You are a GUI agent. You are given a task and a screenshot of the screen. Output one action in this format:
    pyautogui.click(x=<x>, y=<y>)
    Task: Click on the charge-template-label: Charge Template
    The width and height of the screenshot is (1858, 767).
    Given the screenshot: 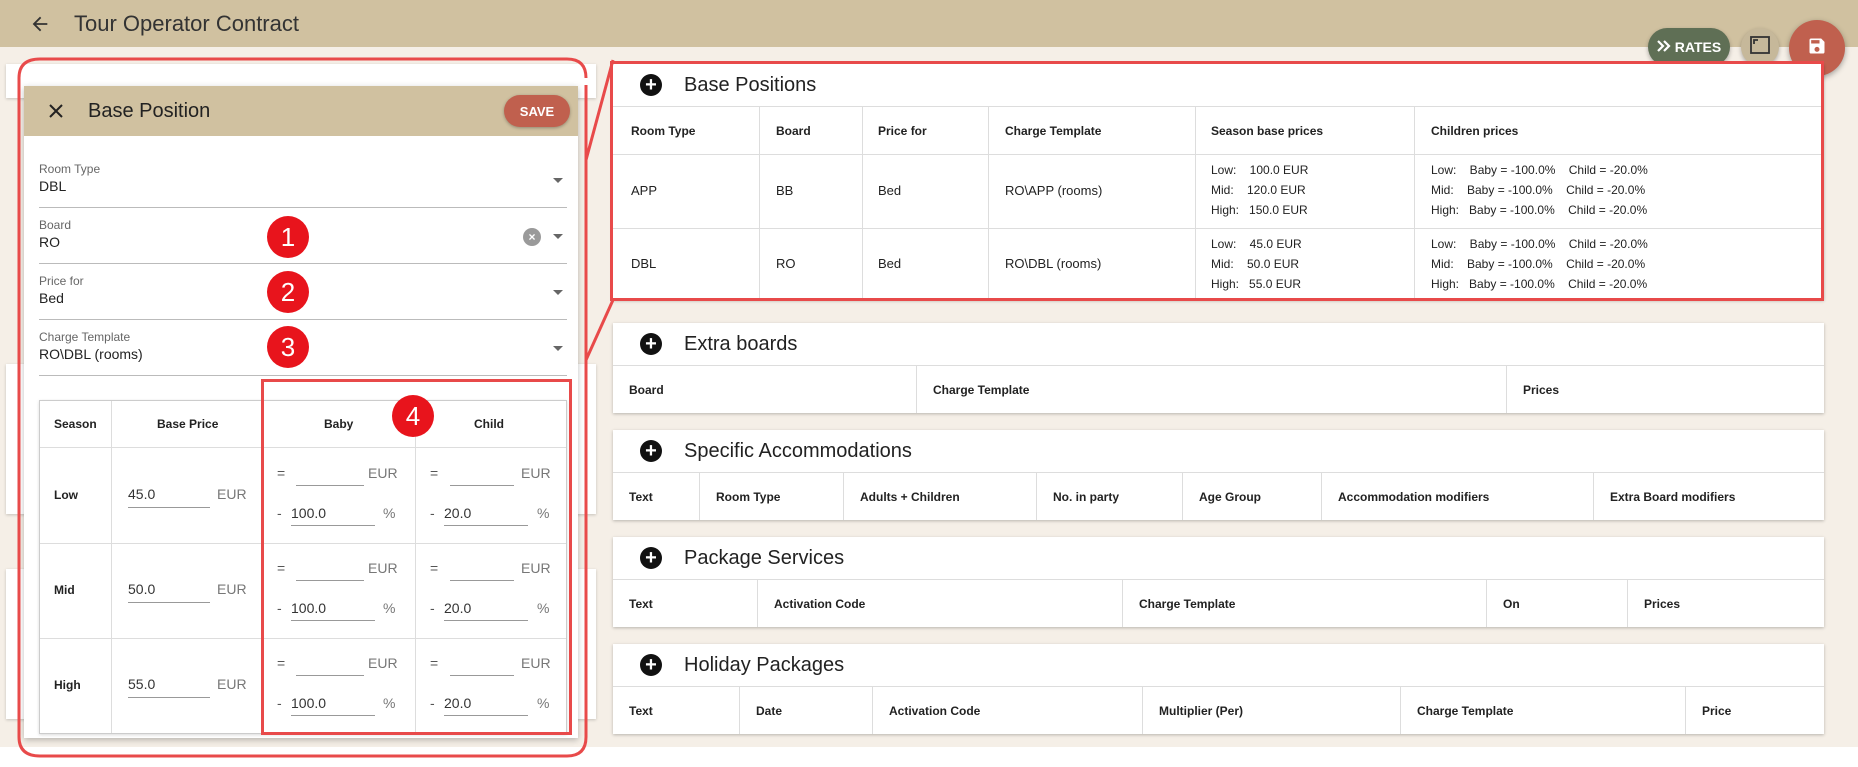 What is the action you would take?
    pyautogui.click(x=85, y=337)
    